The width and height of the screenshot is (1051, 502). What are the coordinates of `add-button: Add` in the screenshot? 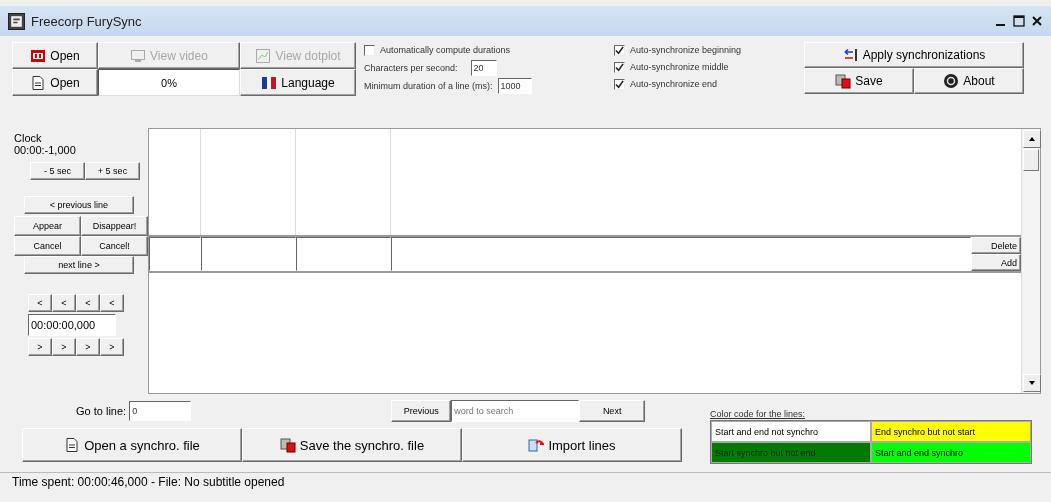 It's located at (996, 262).